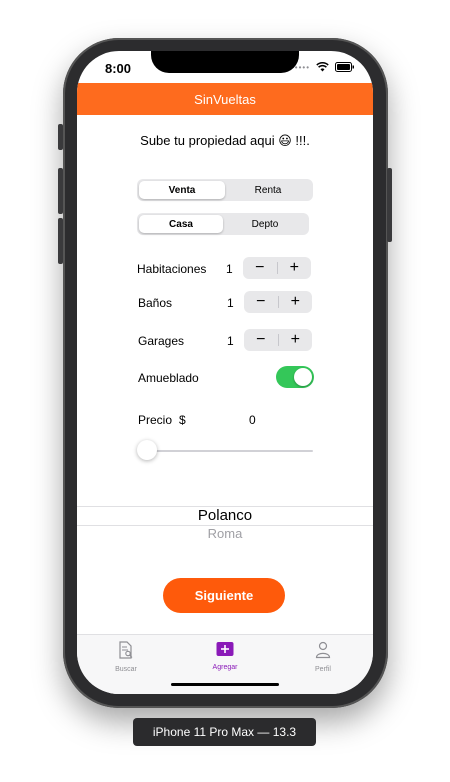  I want to click on navigation-bar: SinVueltas, so click(225, 99).